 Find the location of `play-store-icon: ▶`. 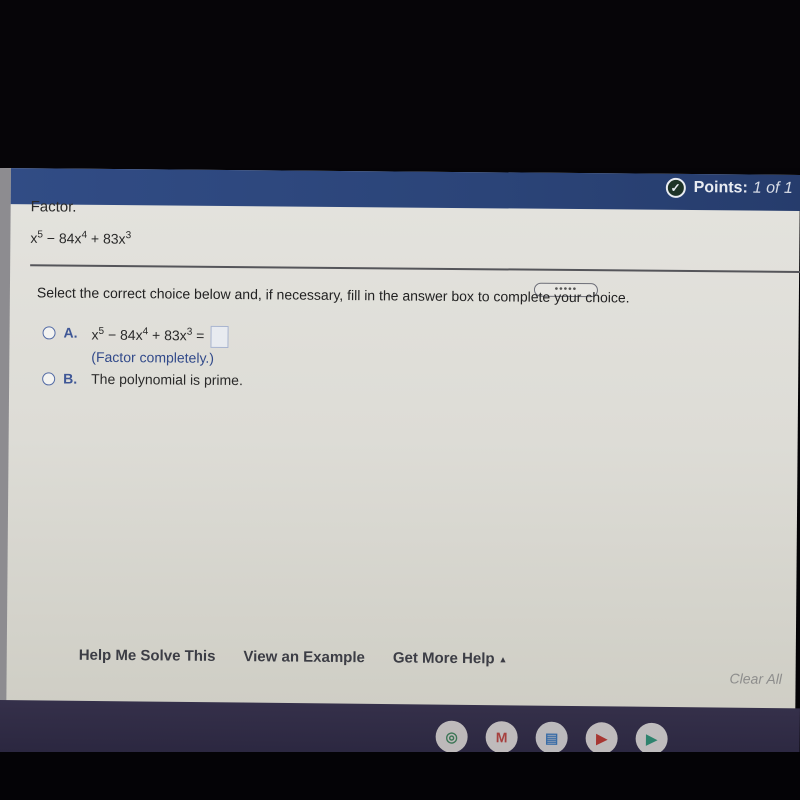

play-store-icon: ▶ is located at coordinates (651, 738).